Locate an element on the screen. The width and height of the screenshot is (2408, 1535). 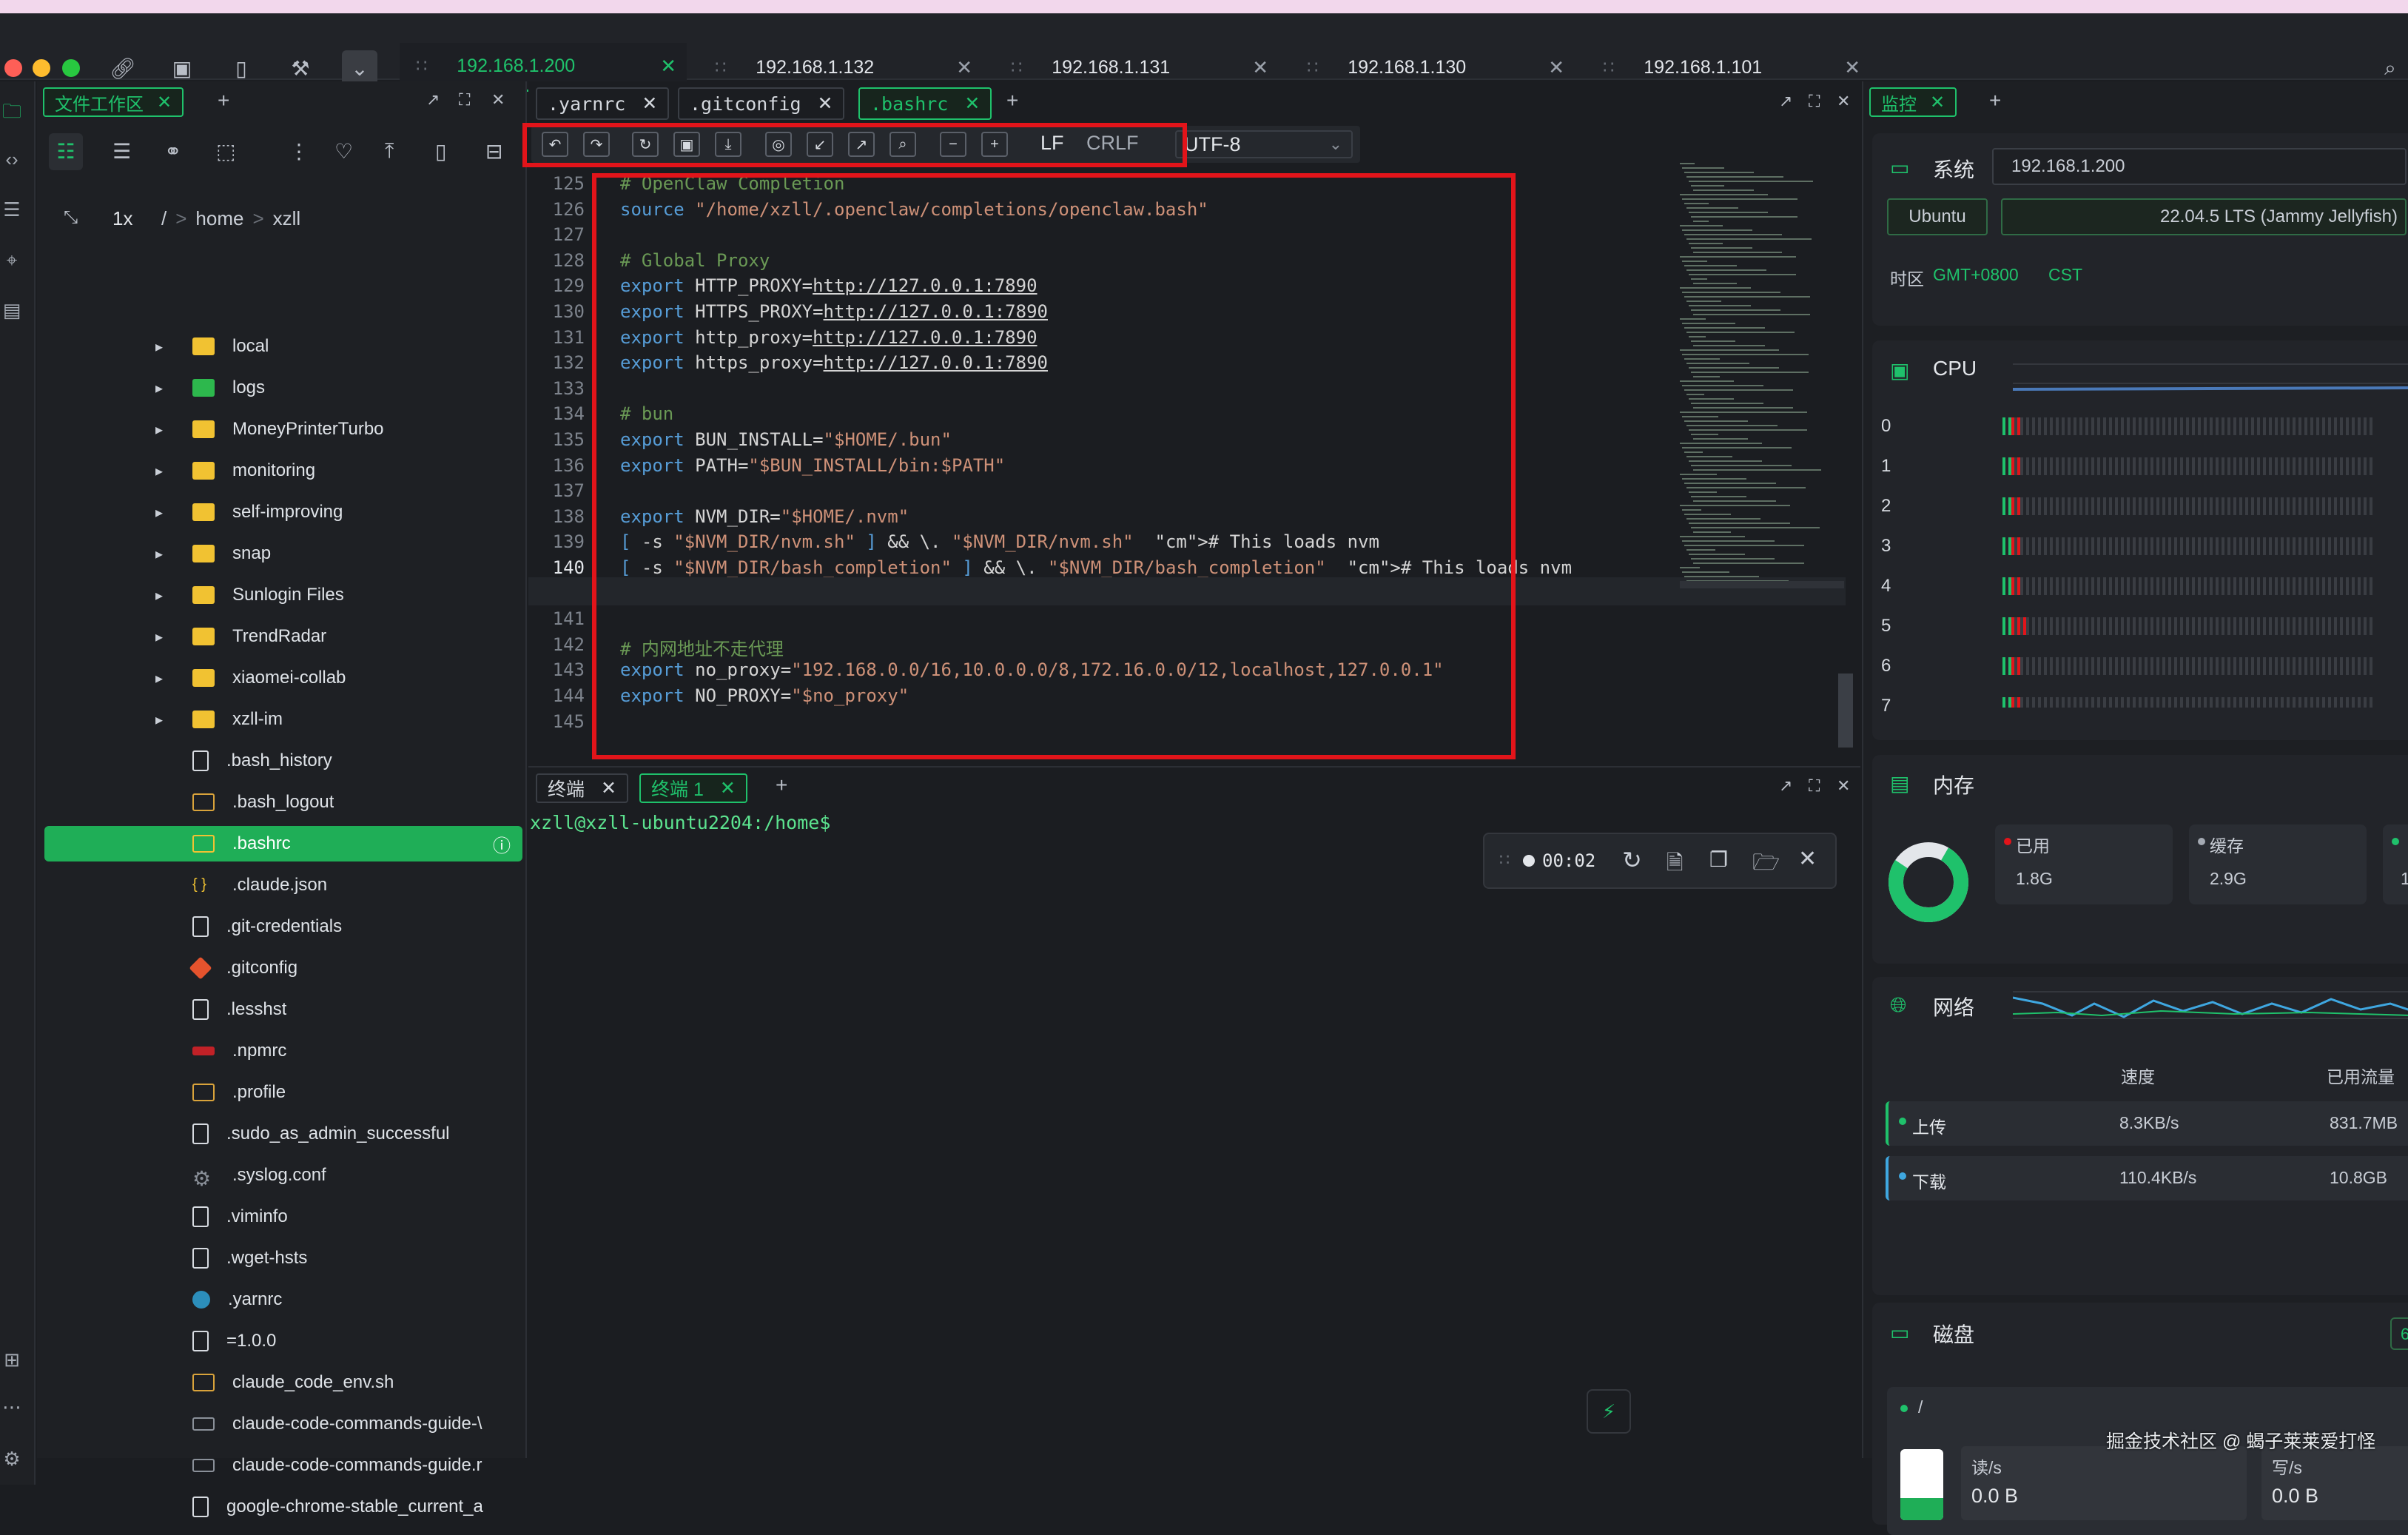
terminal-tab-1: 终端 1 ✕ is located at coordinates (693, 788).